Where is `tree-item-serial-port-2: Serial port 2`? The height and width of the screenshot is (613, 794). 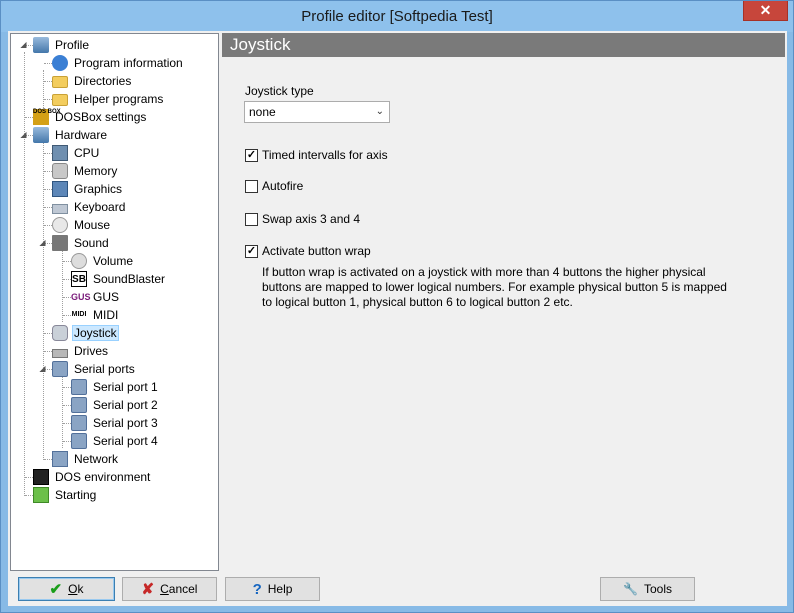 tree-item-serial-port-2: Serial port 2 is located at coordinates (115, 405).